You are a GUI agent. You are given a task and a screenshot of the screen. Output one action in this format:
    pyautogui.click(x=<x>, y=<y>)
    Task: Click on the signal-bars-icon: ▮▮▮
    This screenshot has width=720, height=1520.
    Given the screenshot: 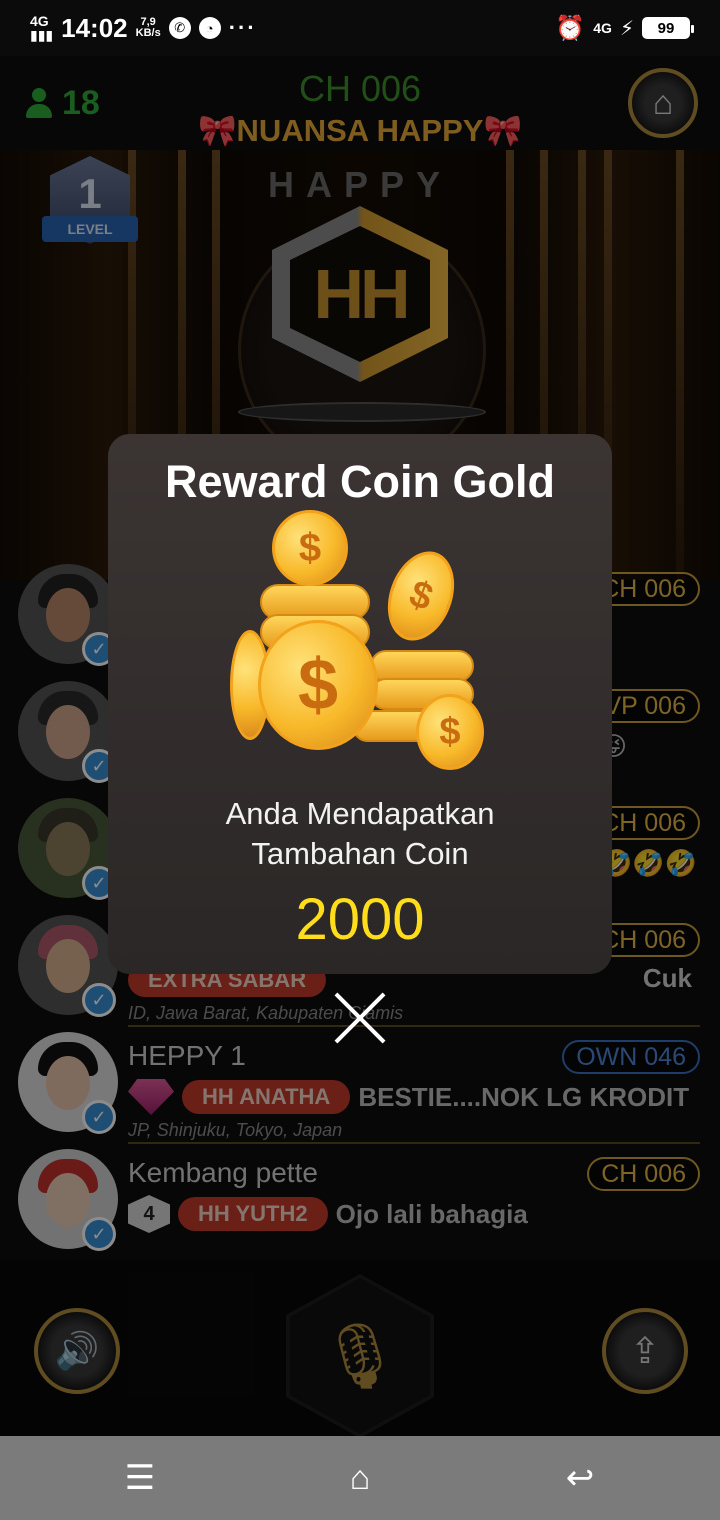 What is the action you would take?
    pyautogui.click(x=42, y=35)
    